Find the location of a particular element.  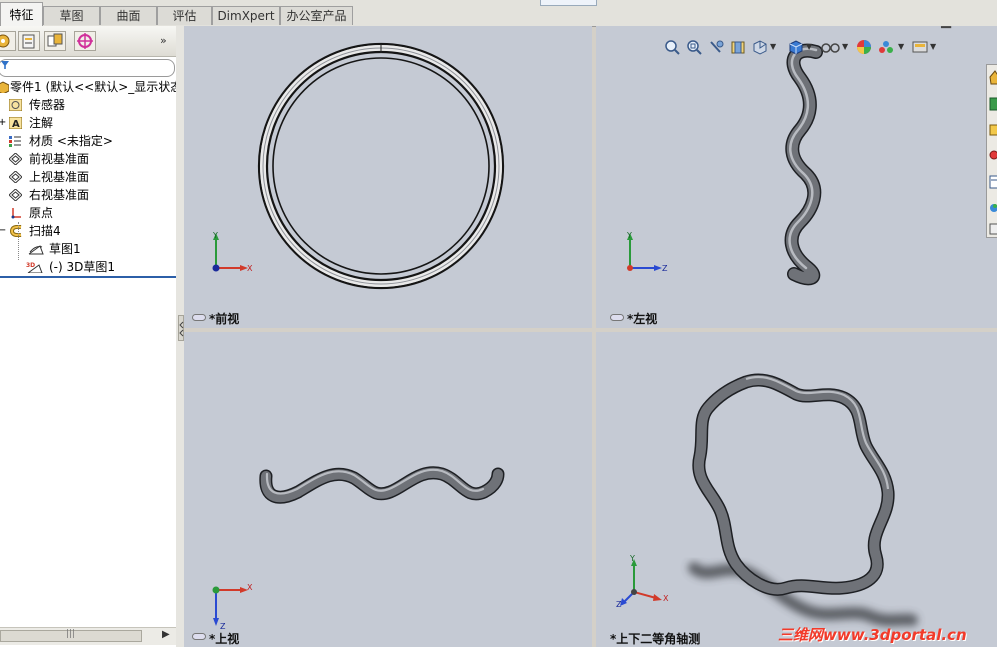

tree-item-label: 上视基准面 is located at coordinates (59, 177).